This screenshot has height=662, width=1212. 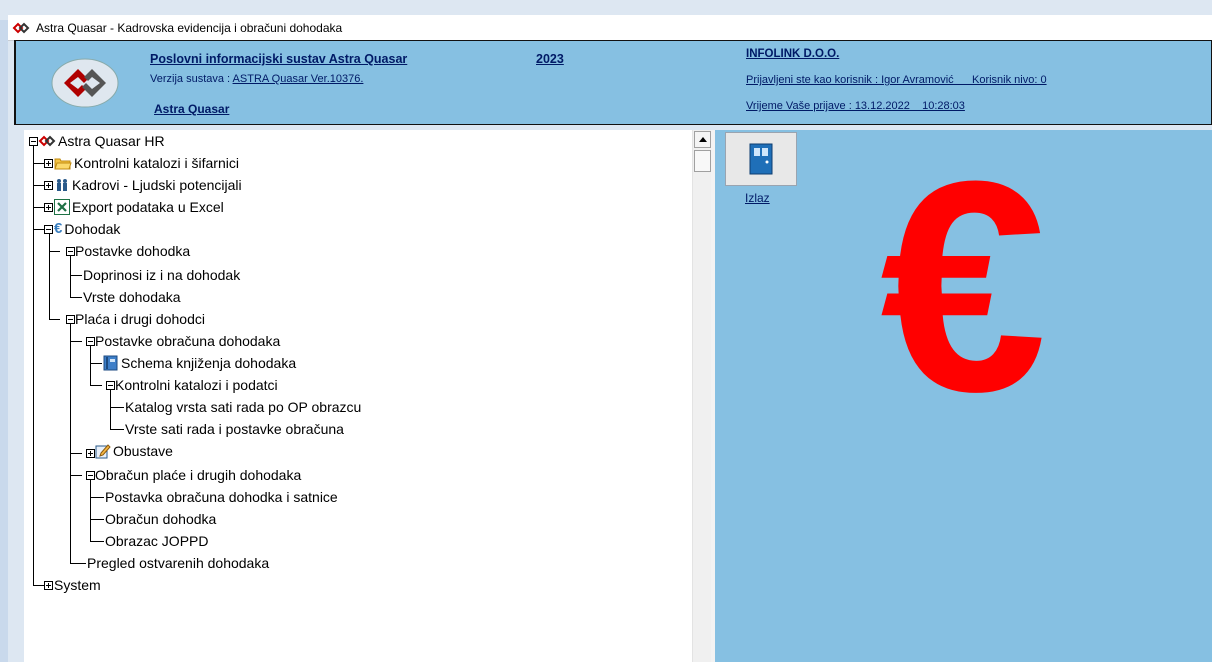 I want to click on tree-item-placa: Plaća i drugi dohodci, so click(x=140, y=319).